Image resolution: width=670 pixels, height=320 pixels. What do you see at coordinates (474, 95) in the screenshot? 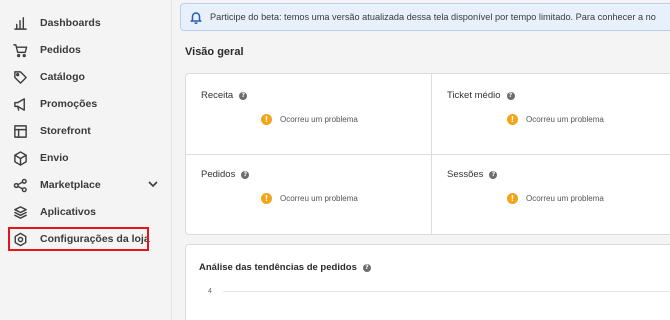
I see `metric-label: Ticket médio` at bounding box center [474, 95].